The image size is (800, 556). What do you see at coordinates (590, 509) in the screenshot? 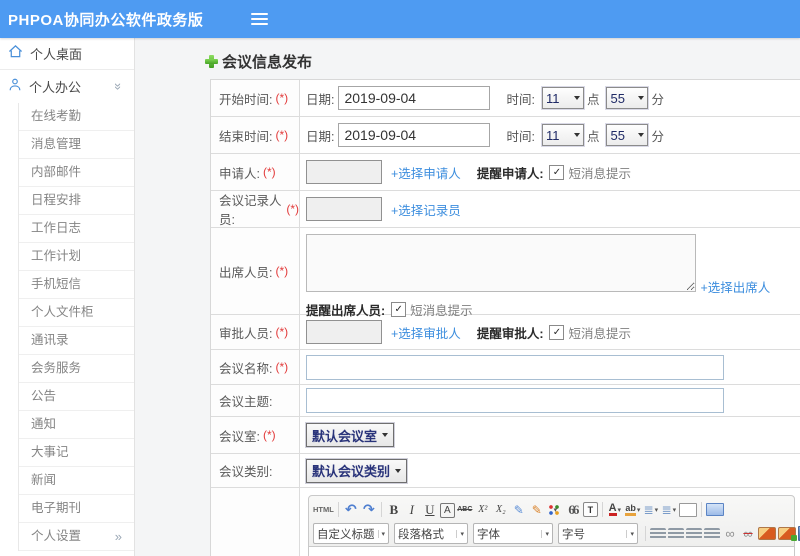
I see `paste-text-icon: T` at bounding box center [590, 509].